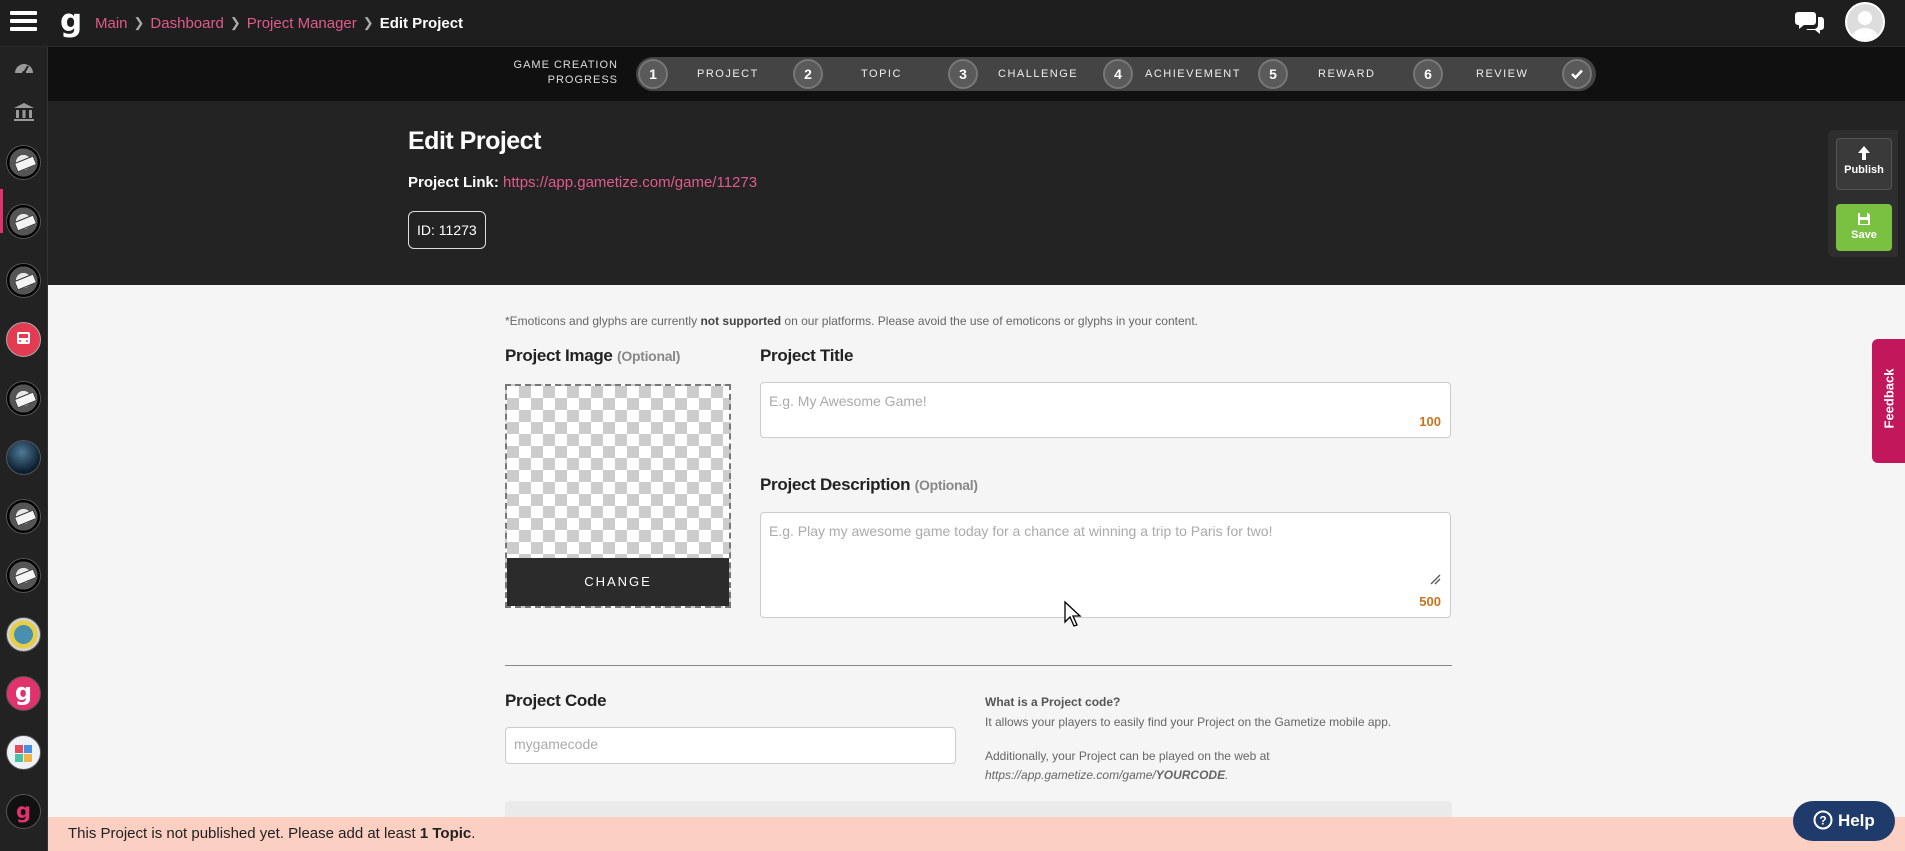 This screenshot has width=1905, height=851. Describe the element at coordinates (453, 182) in the screenshot. I see `project-link-label: Project Link:` at that location.